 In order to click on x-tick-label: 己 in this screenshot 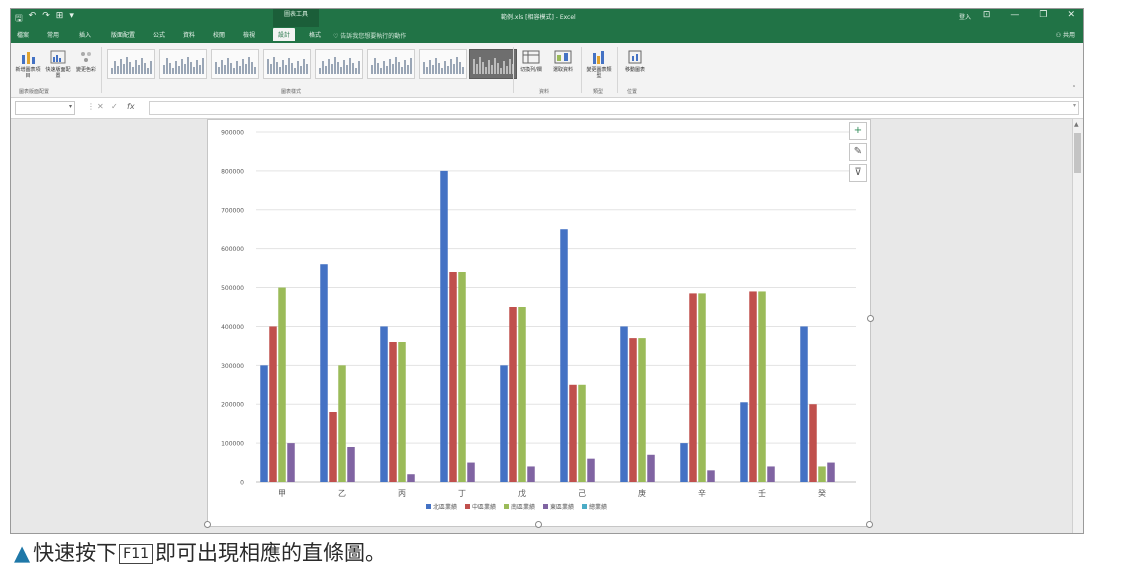, I will do `click(582, 493)`.